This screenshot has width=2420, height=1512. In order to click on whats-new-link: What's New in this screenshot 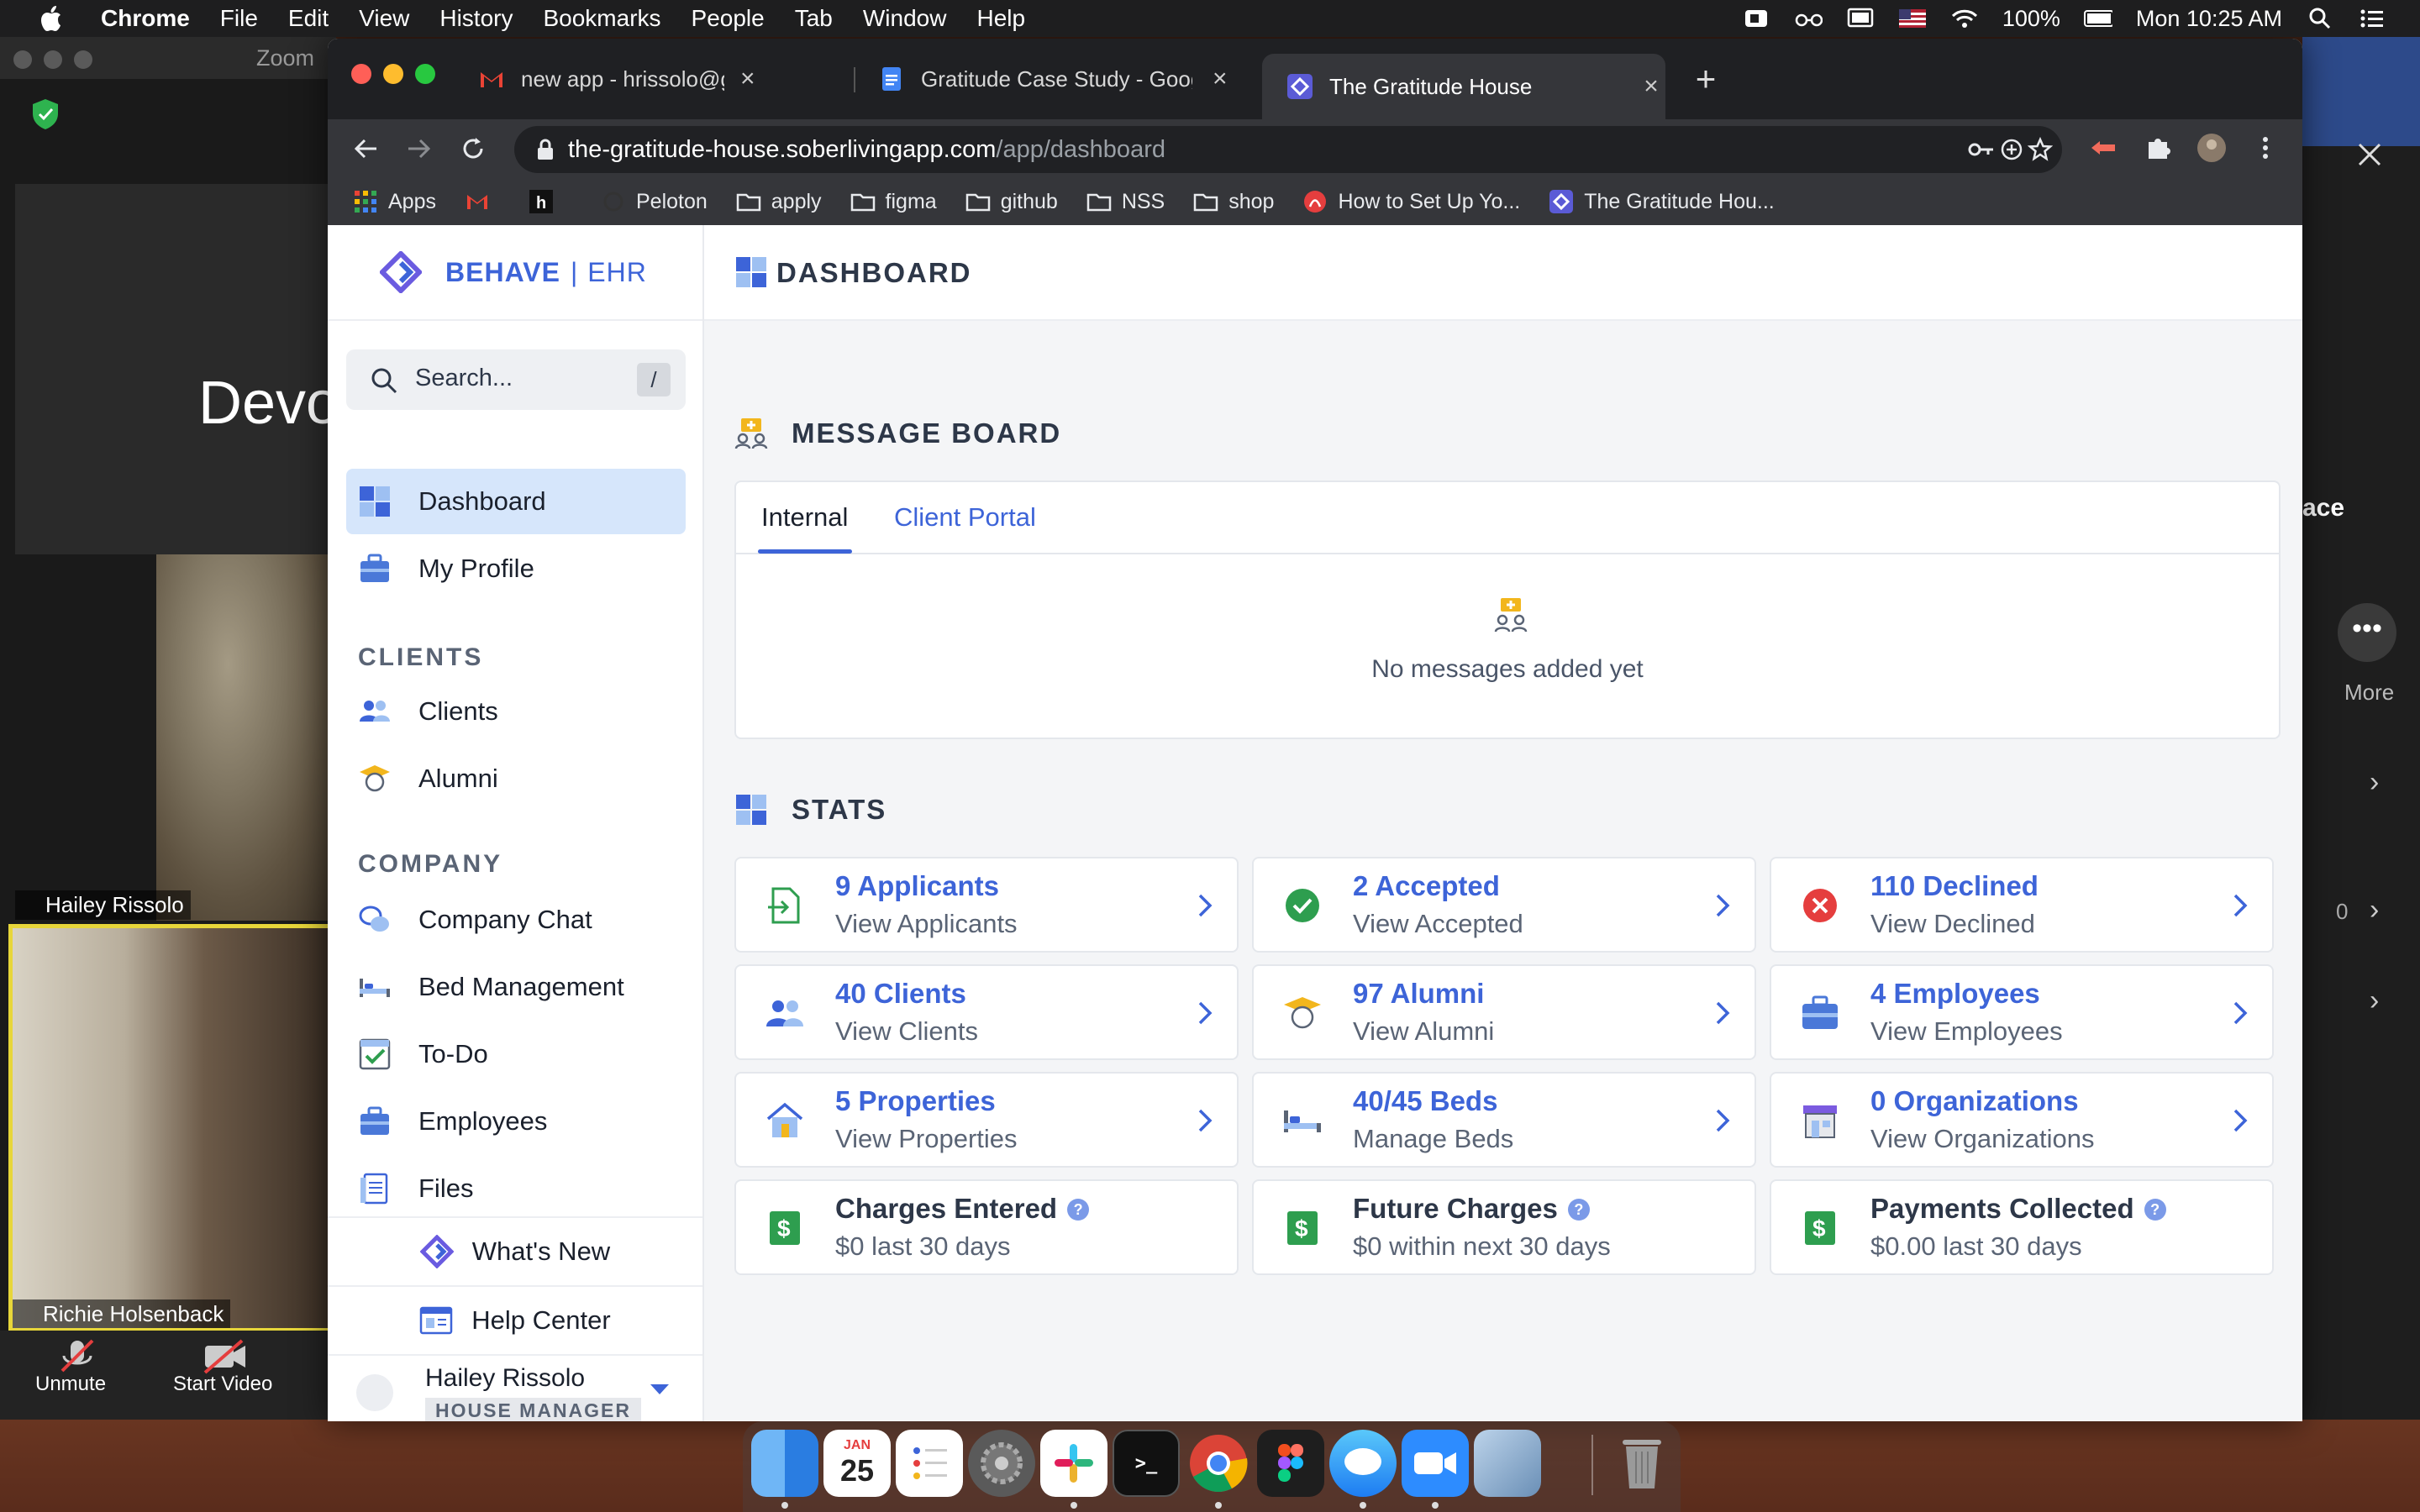, I will do `click(515, 1250)`.